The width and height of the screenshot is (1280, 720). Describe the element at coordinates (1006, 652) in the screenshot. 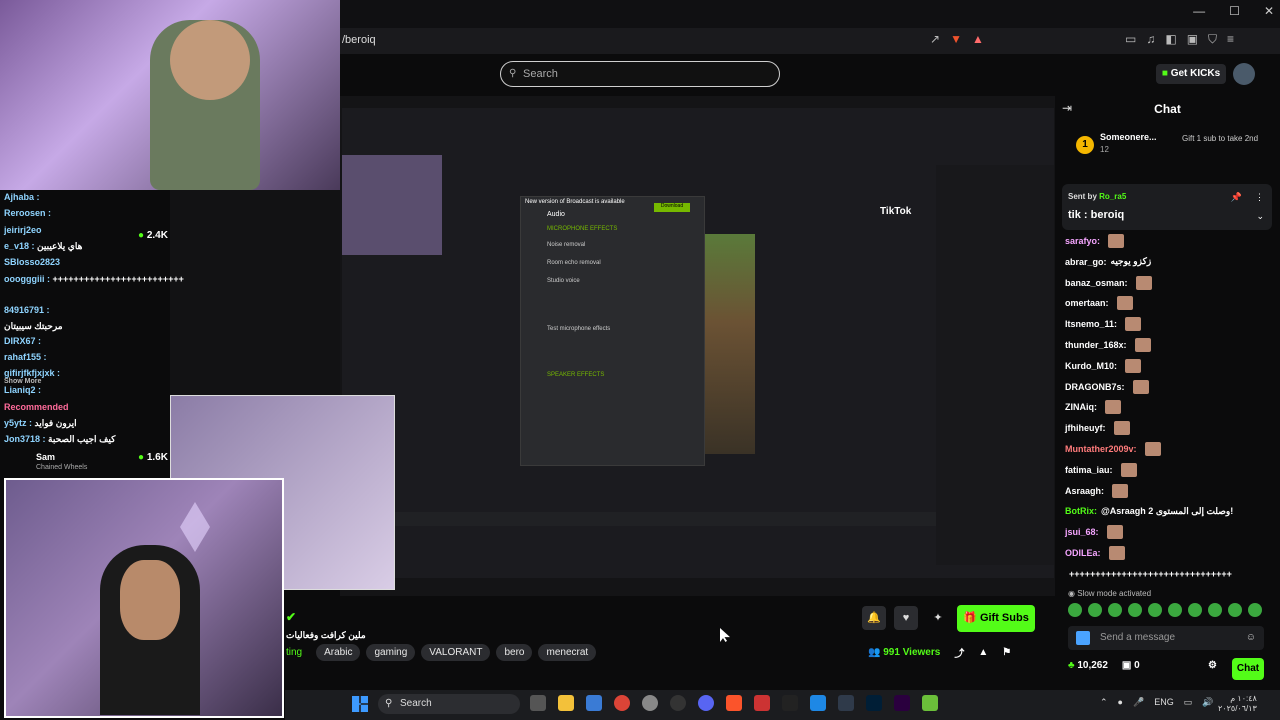

I see `more-icon: ⚑` at that location.